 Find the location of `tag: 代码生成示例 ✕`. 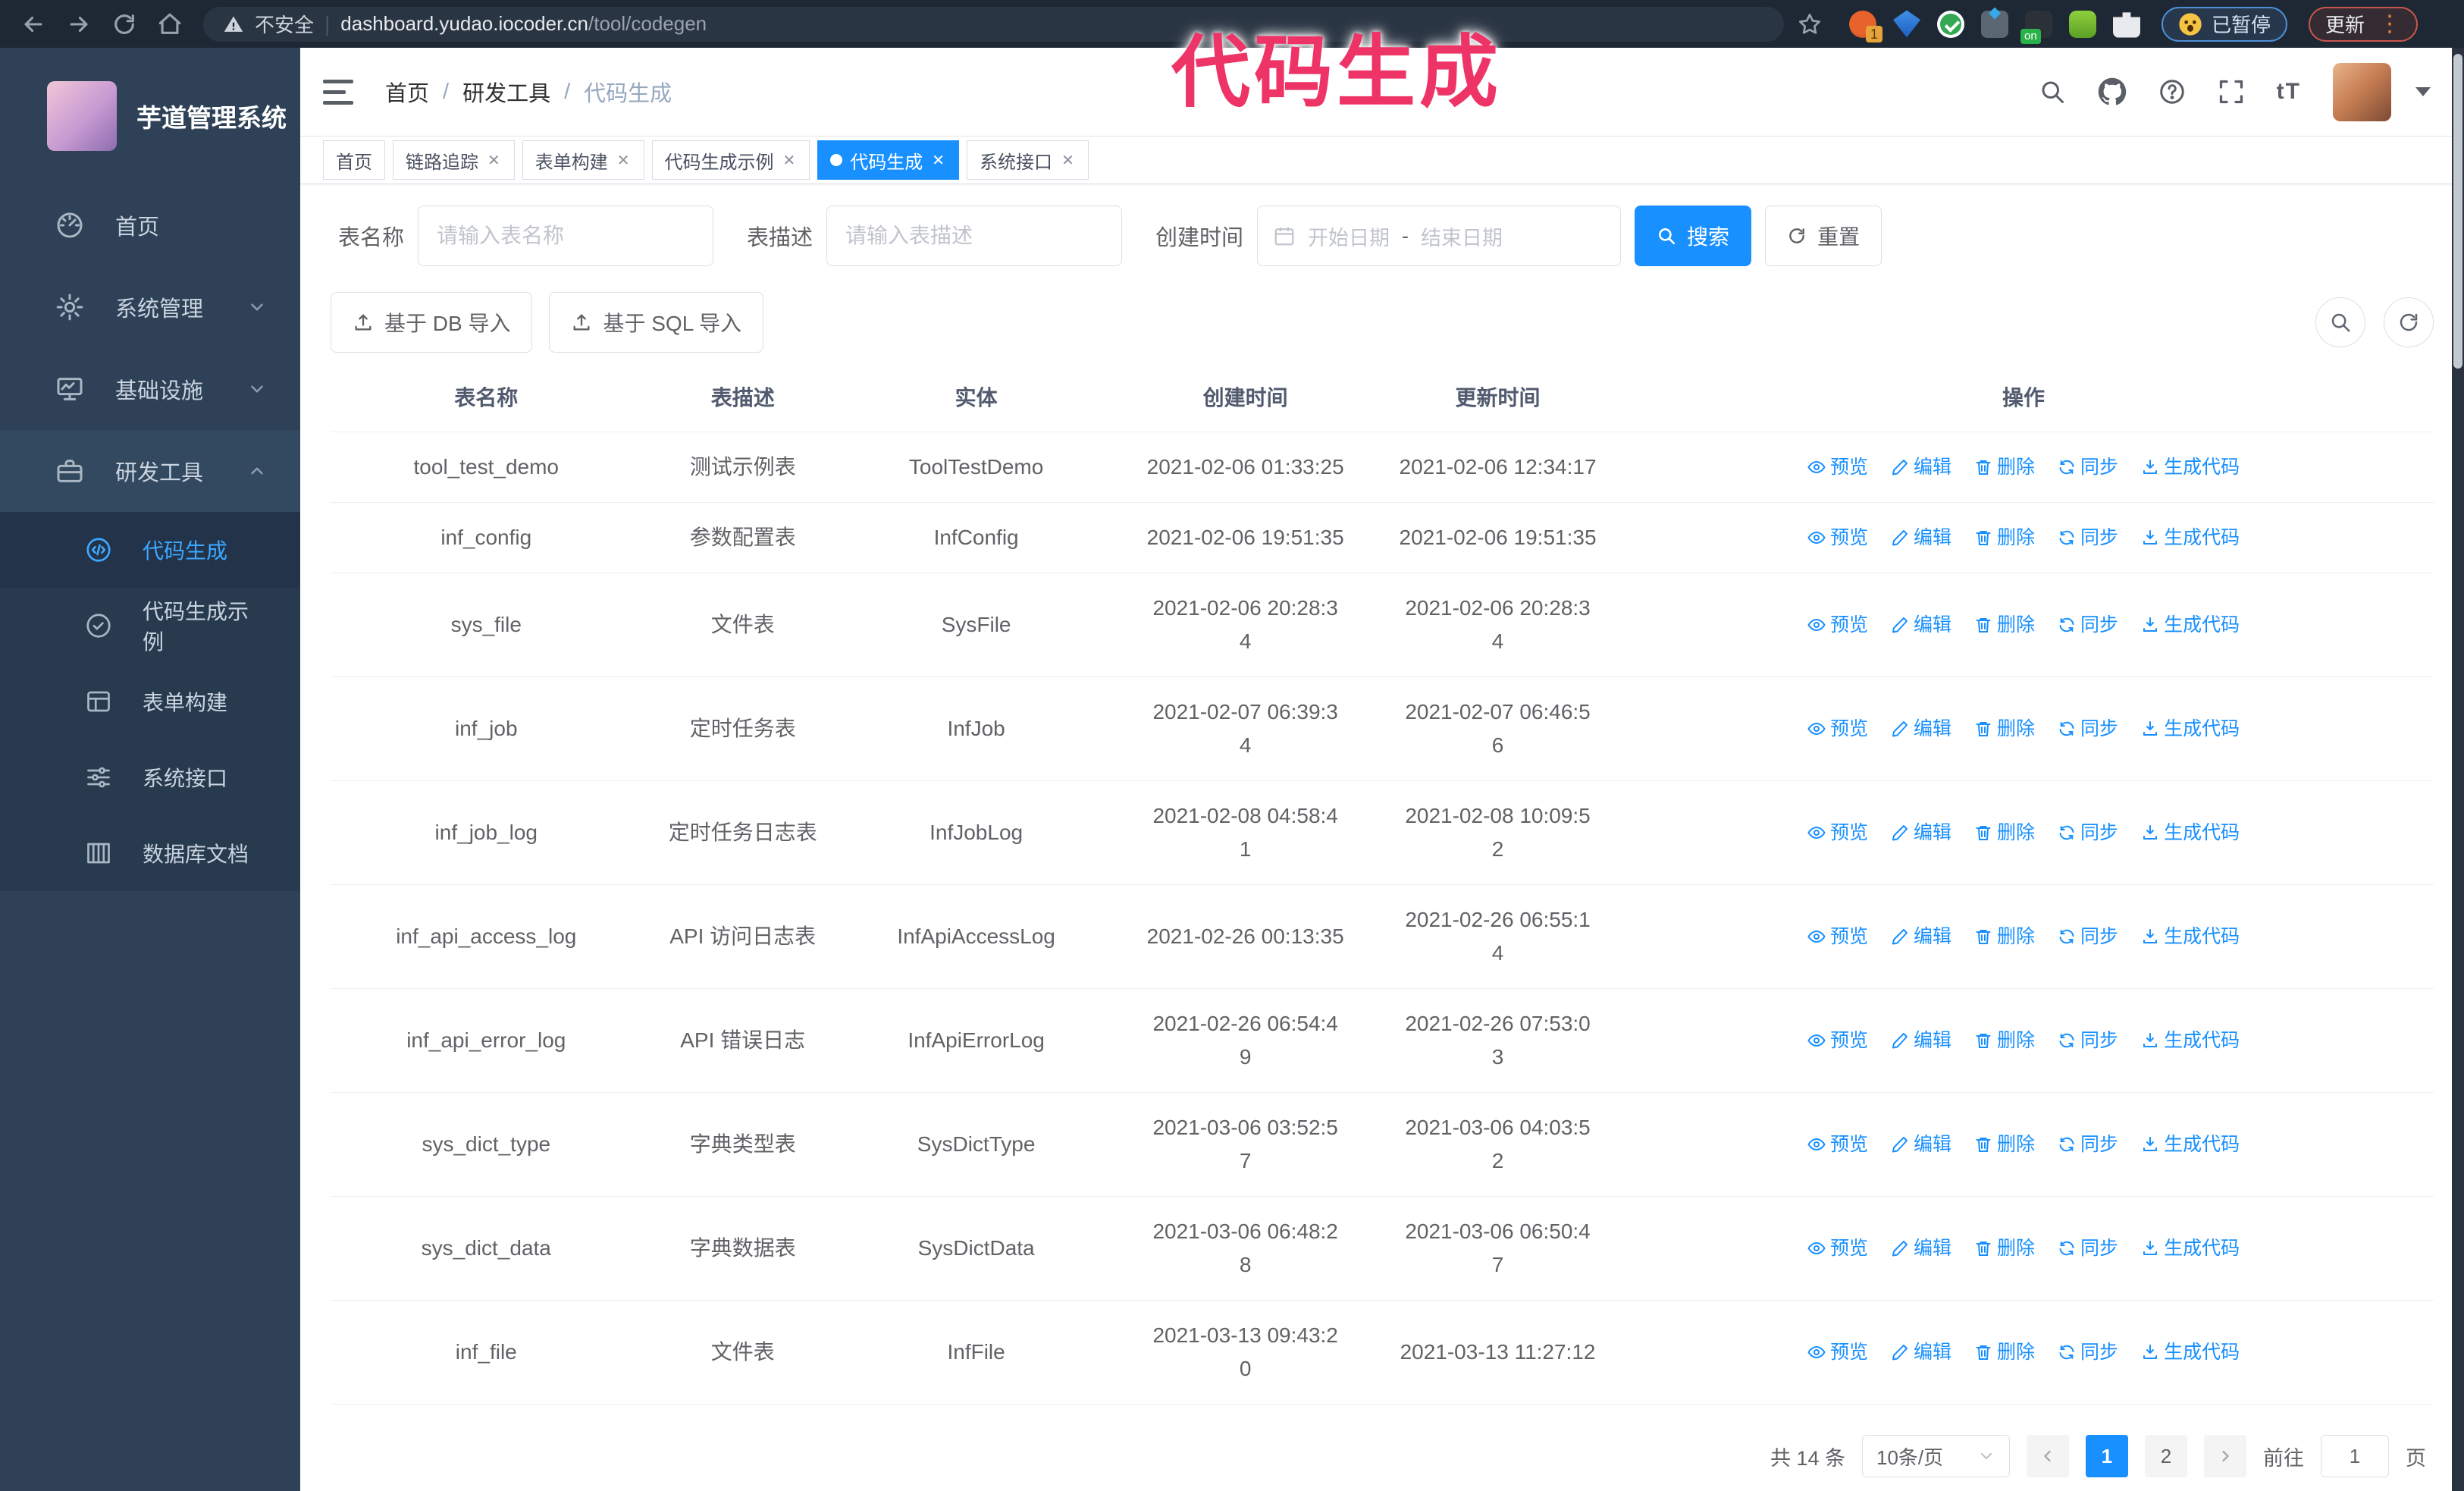

tag: 代码生成示例 ✕ is located at coordinates (730, 160).